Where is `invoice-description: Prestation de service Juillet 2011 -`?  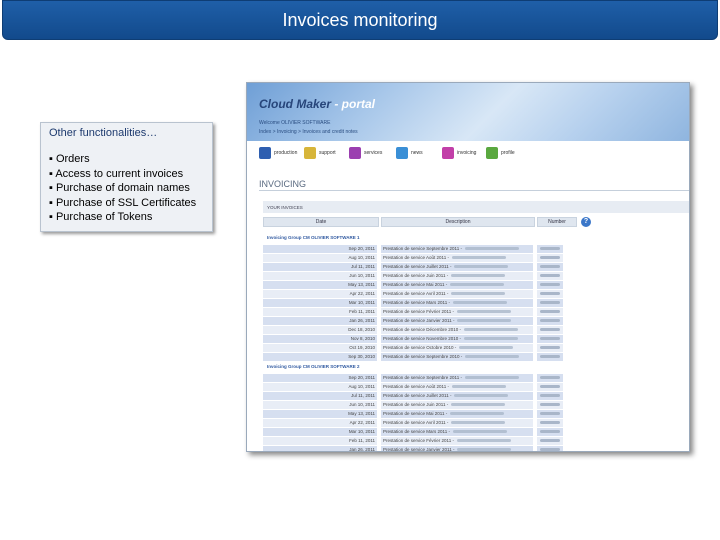 invoice-description: Prestation de service Juillet 2011 - is located at coordinates (457, 396).